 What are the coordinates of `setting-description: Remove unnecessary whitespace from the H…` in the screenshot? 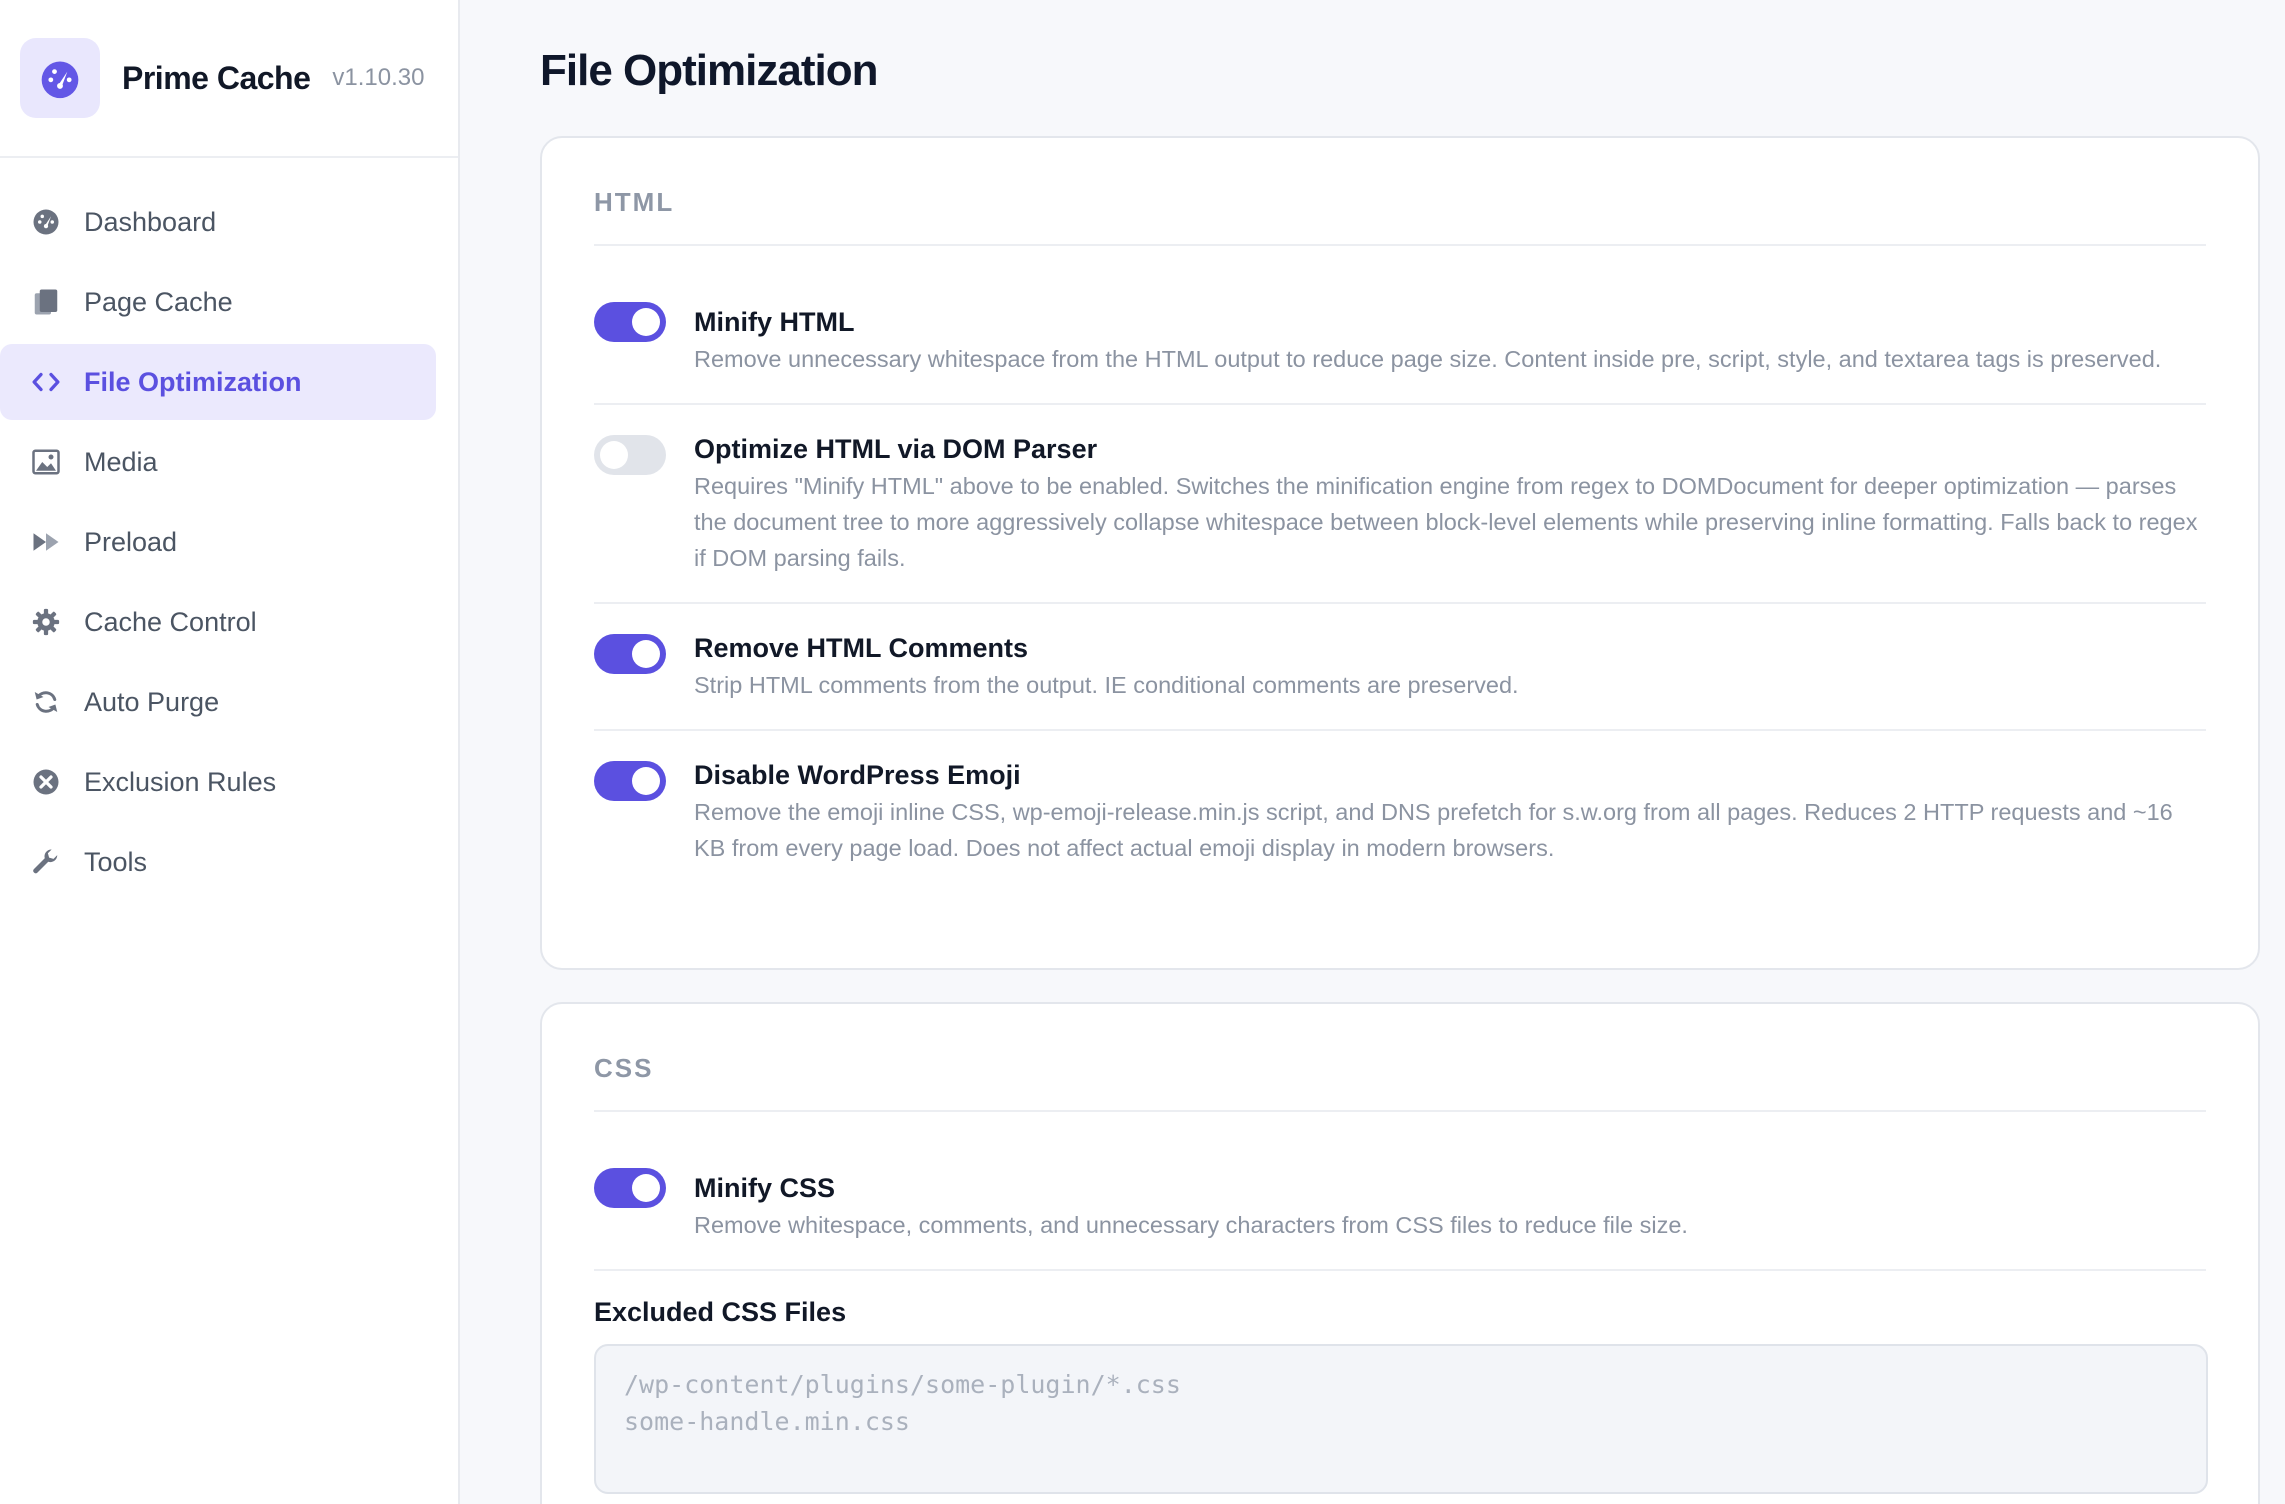 It's located at (1428, 359).